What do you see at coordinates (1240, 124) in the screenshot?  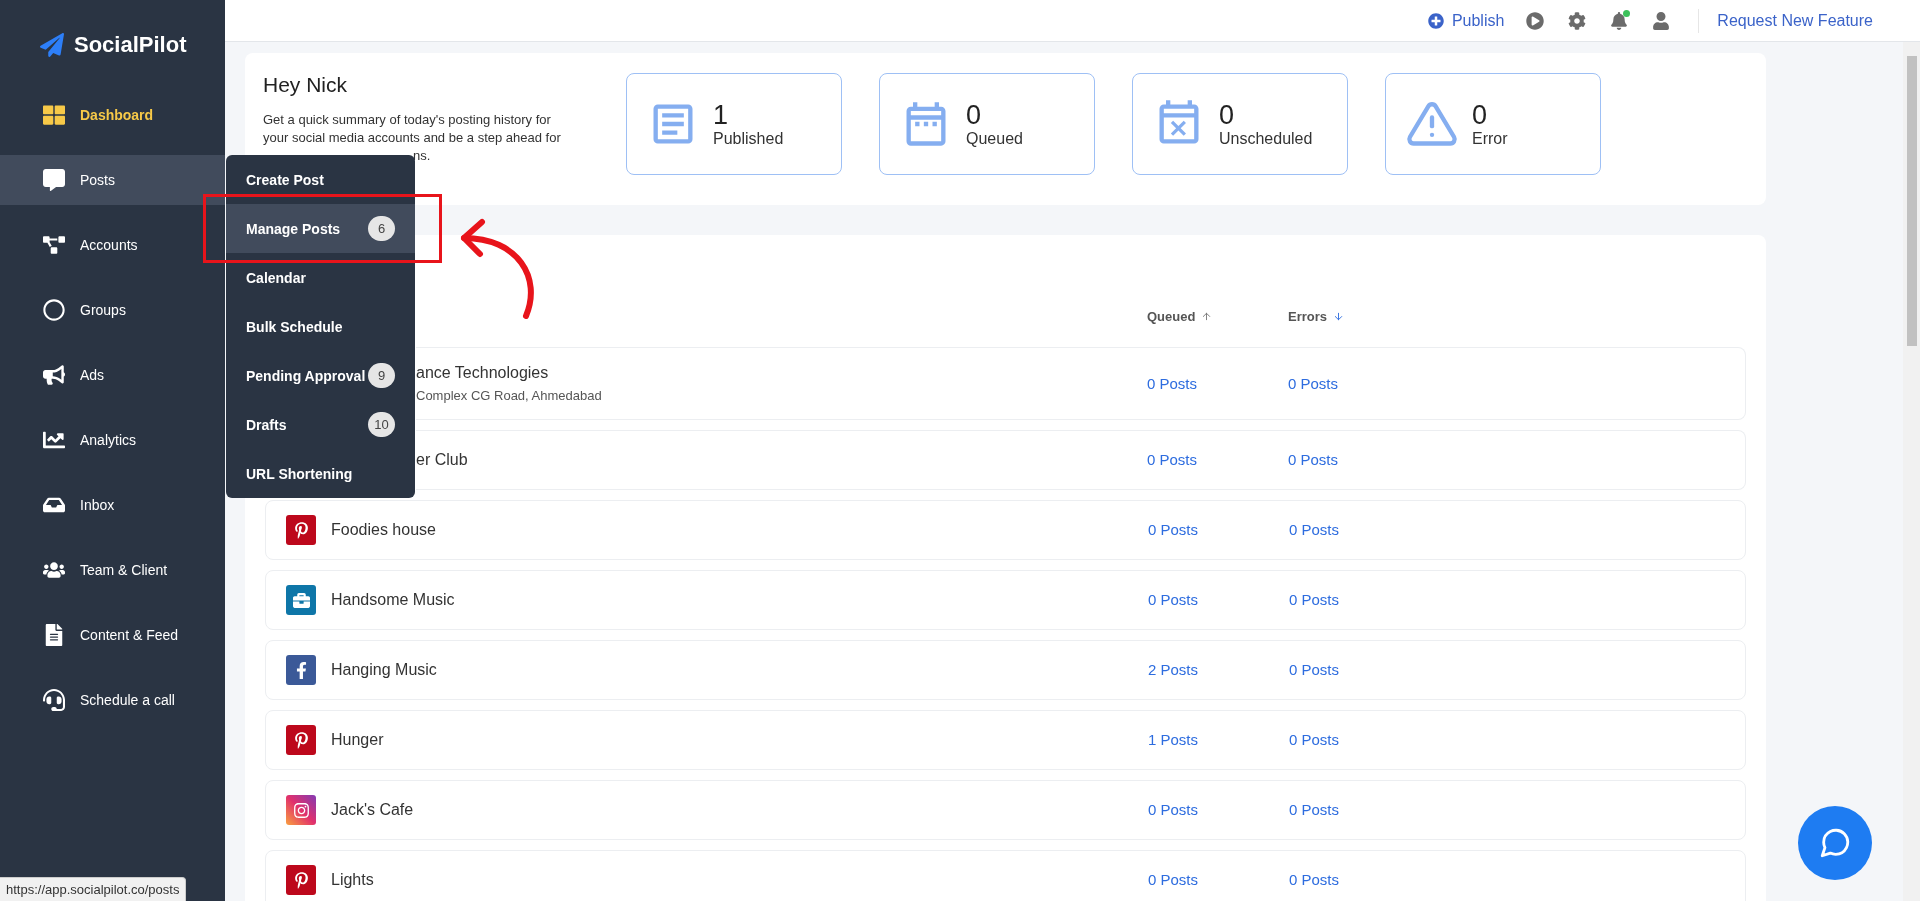 I see `stat-card: 0 Unscheduled` at bounding box center [1240, 124].